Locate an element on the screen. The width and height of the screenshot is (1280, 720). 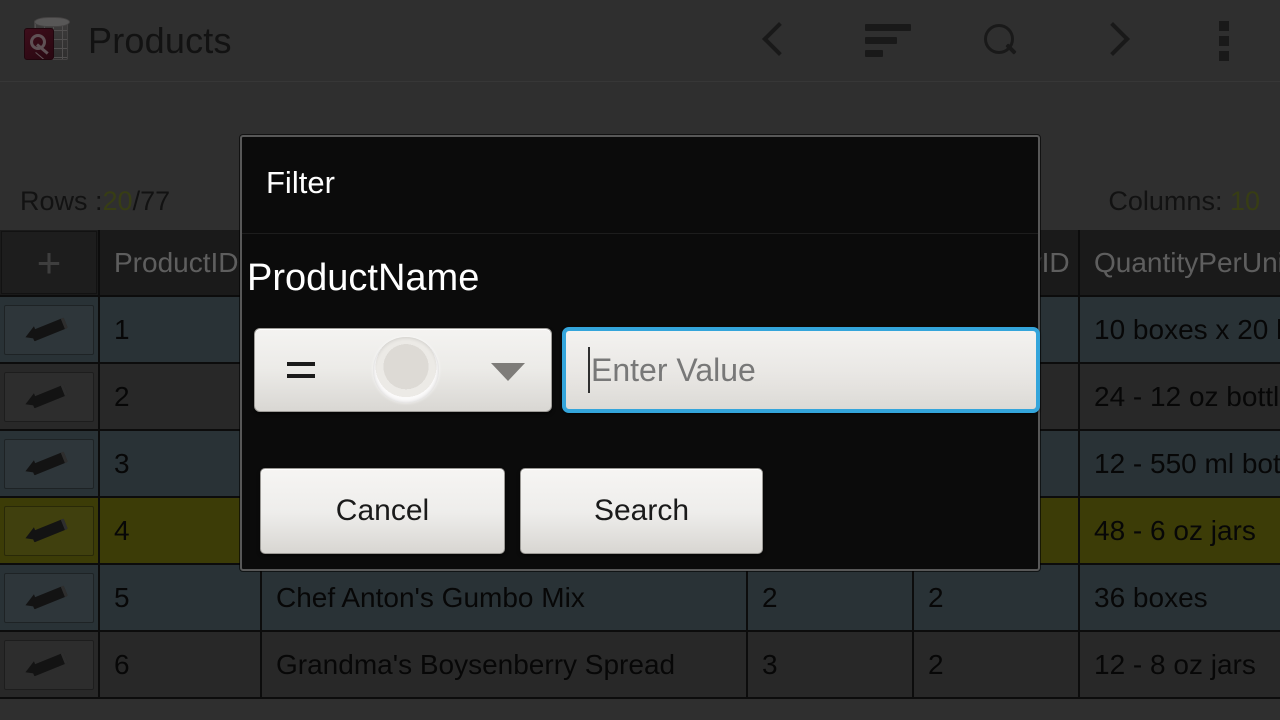
value-input-placeholder: Enter Value is located at coordinates (673, 369).